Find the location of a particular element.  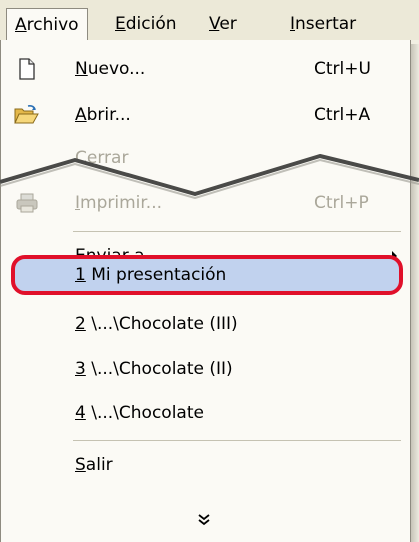

menu-insertar: Insertar is located at coordinates (323, 24).